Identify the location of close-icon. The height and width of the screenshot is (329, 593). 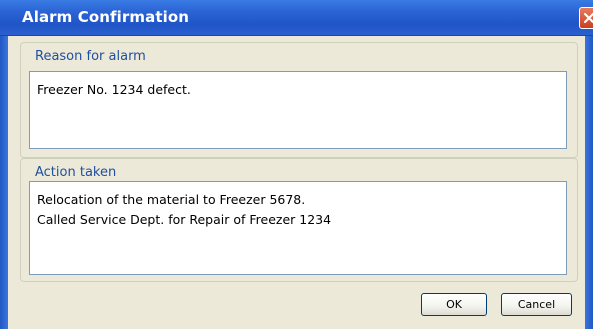
(588, 18).